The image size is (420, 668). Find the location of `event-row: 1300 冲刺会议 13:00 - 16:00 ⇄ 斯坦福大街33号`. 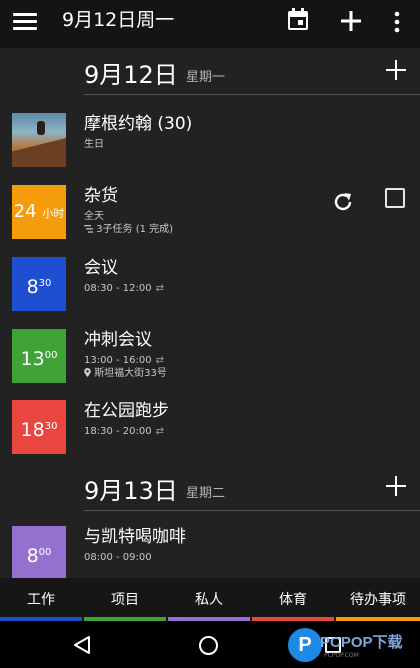

event-row: 1300 冲刺会议 13:00 - 16:00 ⇄ 斯坦福大街33号 is located at coordinates (210, 358).